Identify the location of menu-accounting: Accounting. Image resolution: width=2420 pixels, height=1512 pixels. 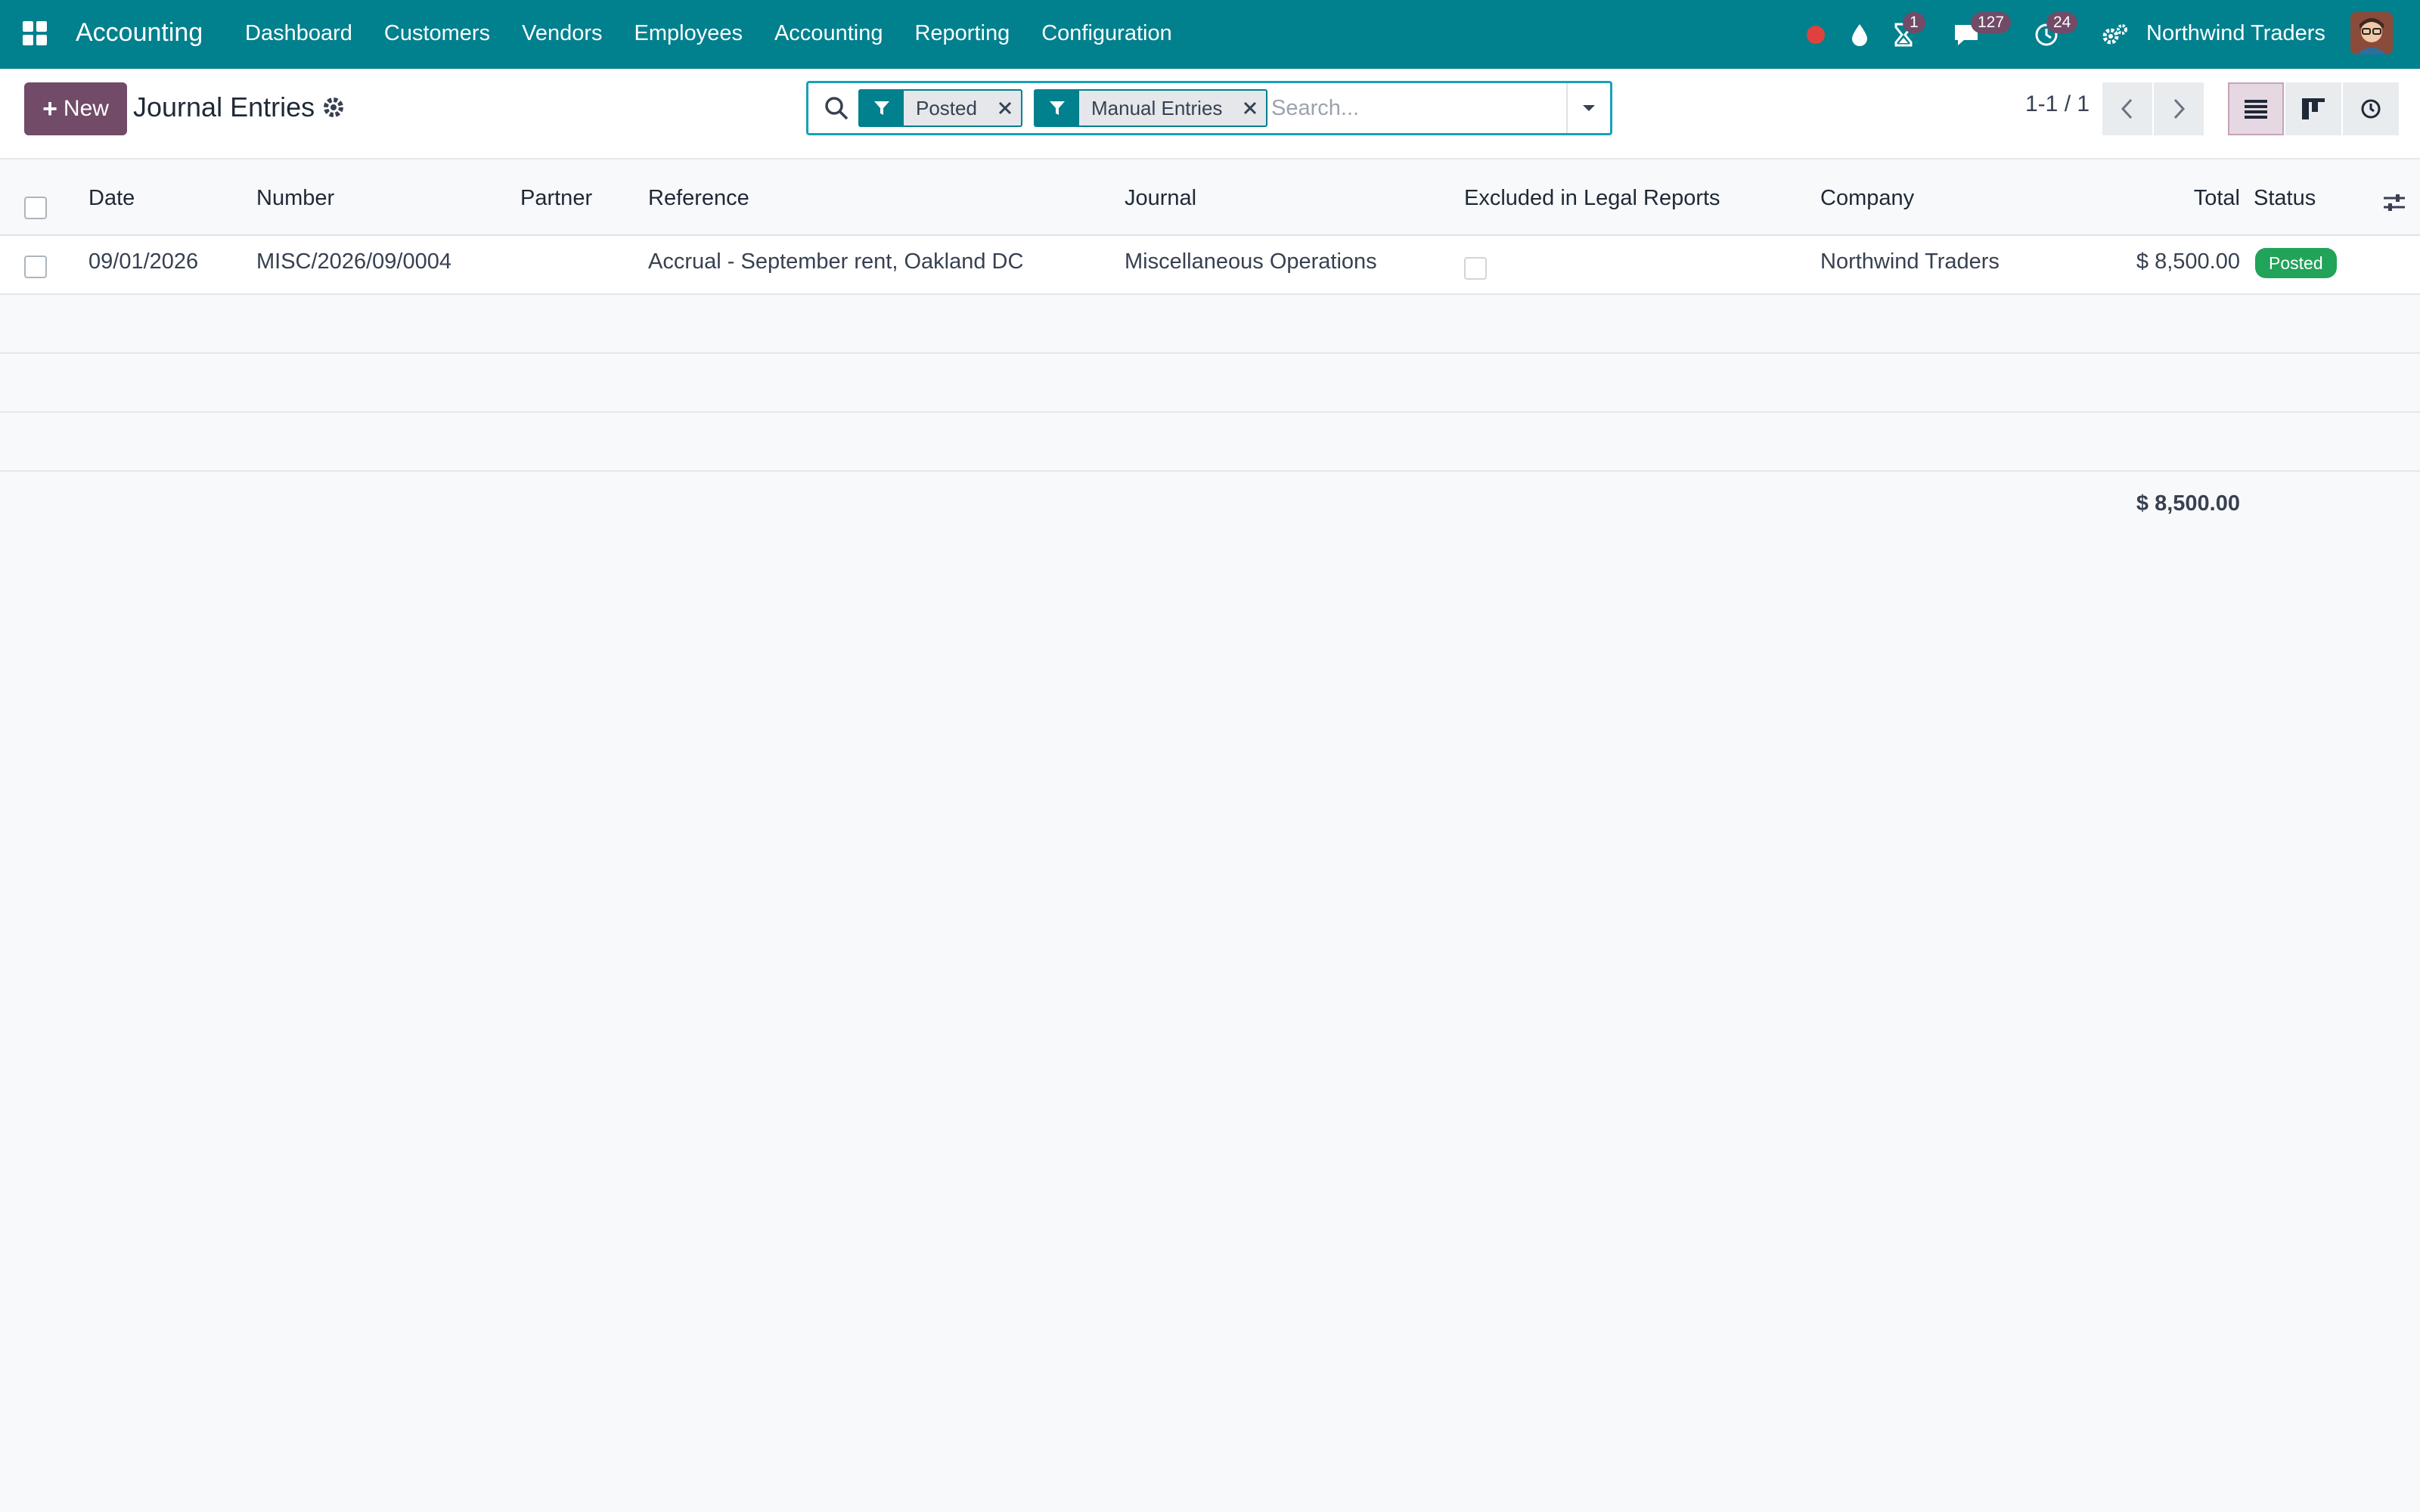
(828, 34).